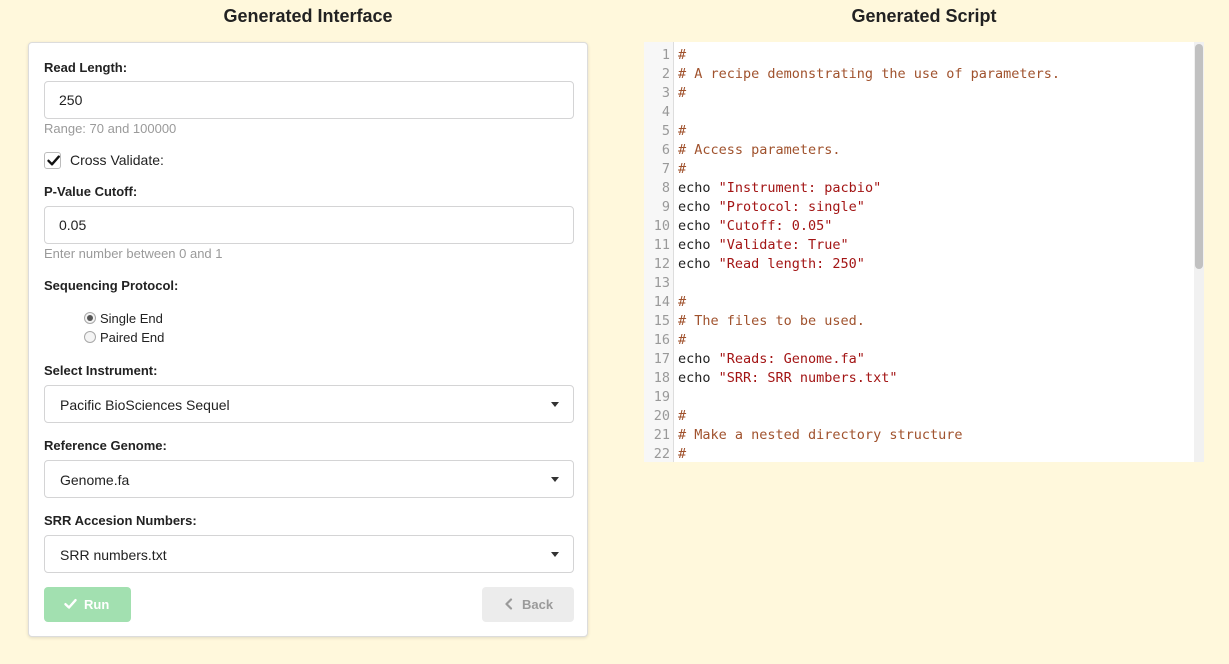 Image resolution: width=1229 pixels, height=664 pixels. Describe the element at coordinates (665, 93) in the screenshot. I see `line-number: 3` at that location.